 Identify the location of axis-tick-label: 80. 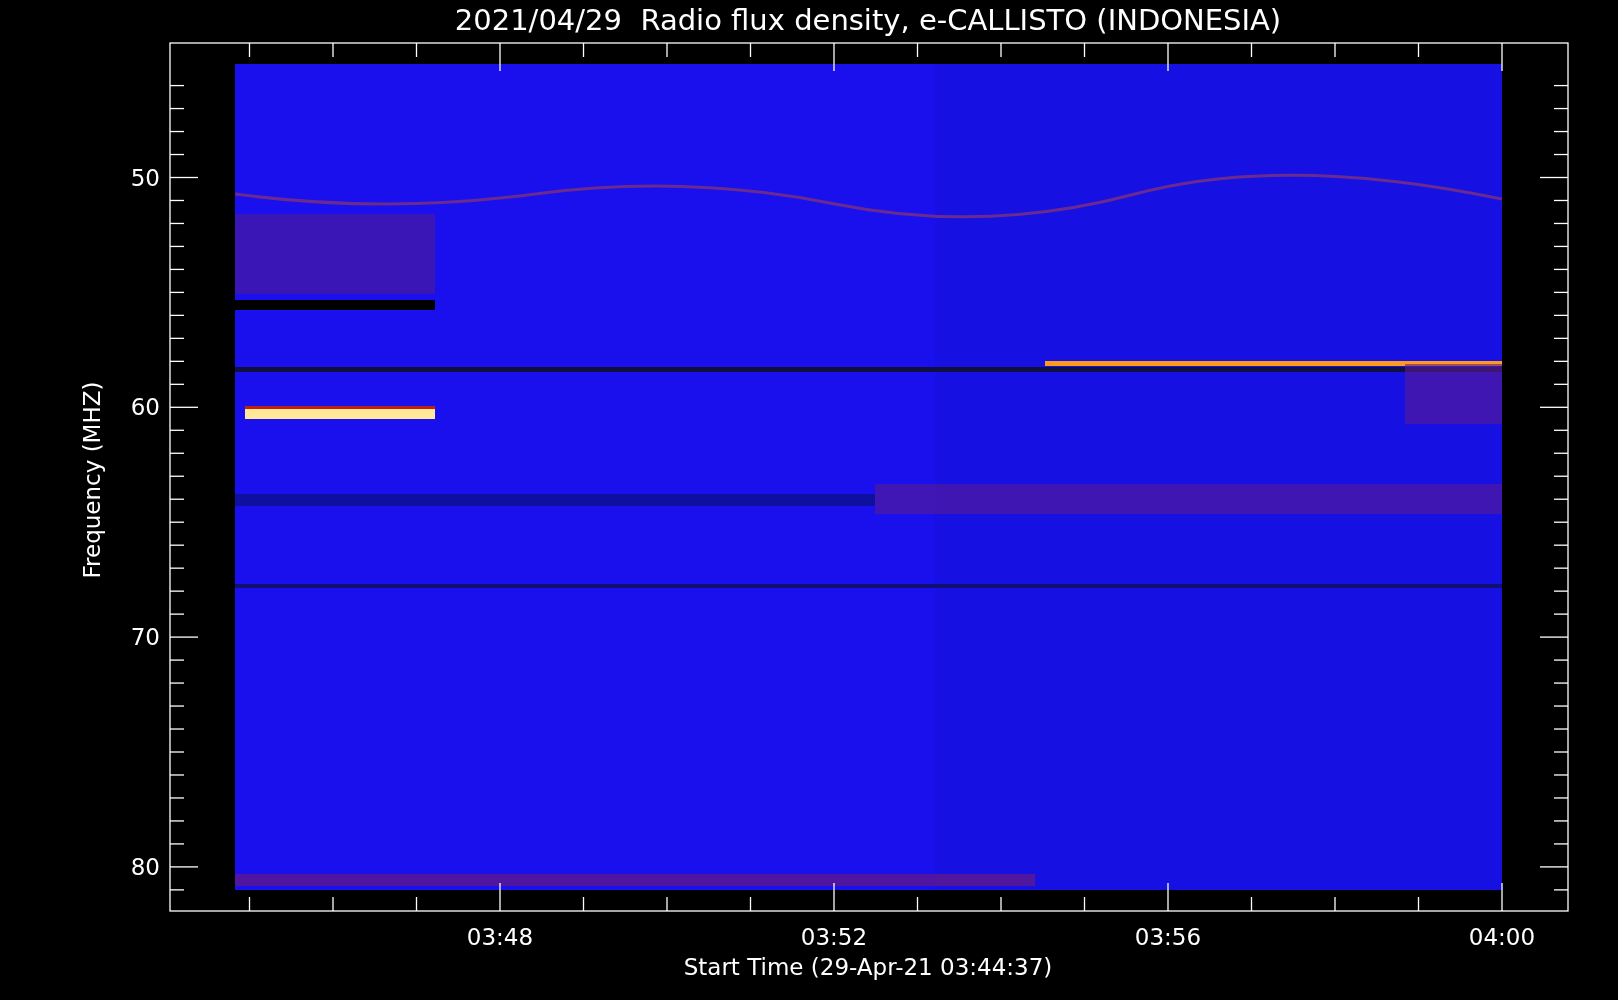
(145, 866).